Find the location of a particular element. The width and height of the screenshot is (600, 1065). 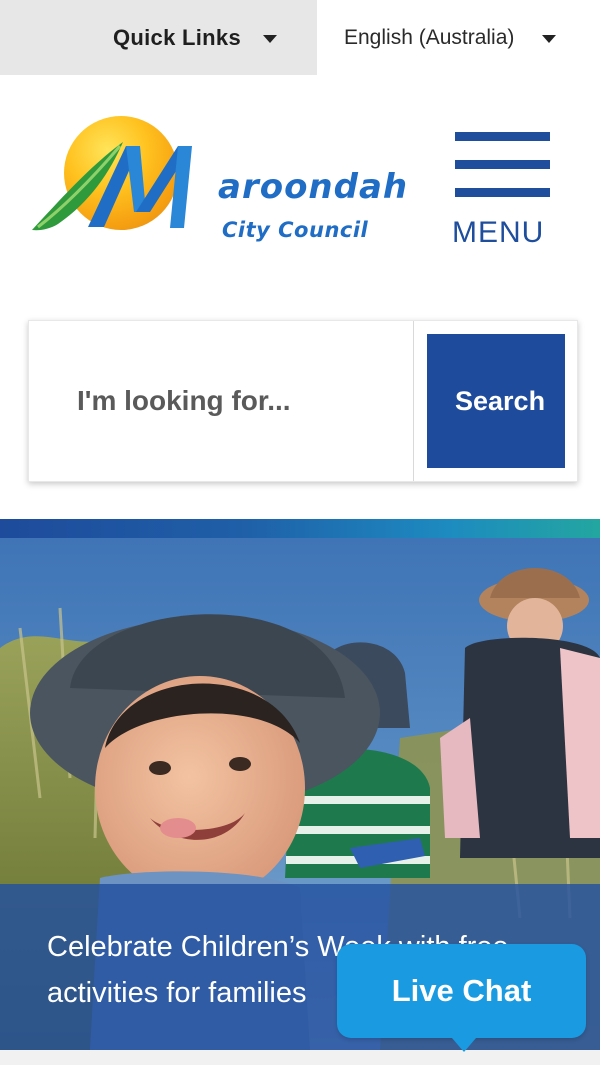

logo-leaf-icon is located at coordinates (112, 186).